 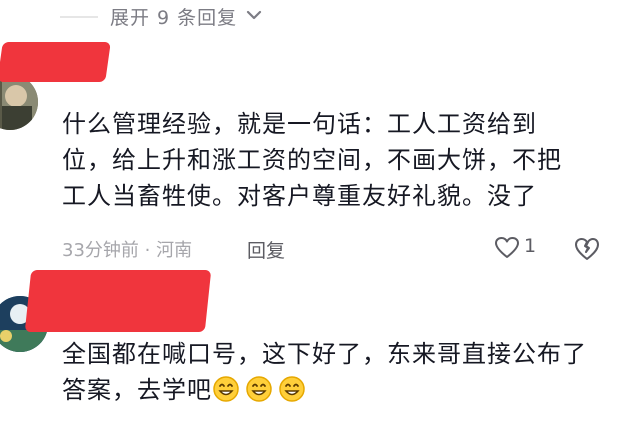 What do you see at coordinates (587, 249) in the screenshot?
I see `broken-heart-icon` at bounding box center [587, 249].